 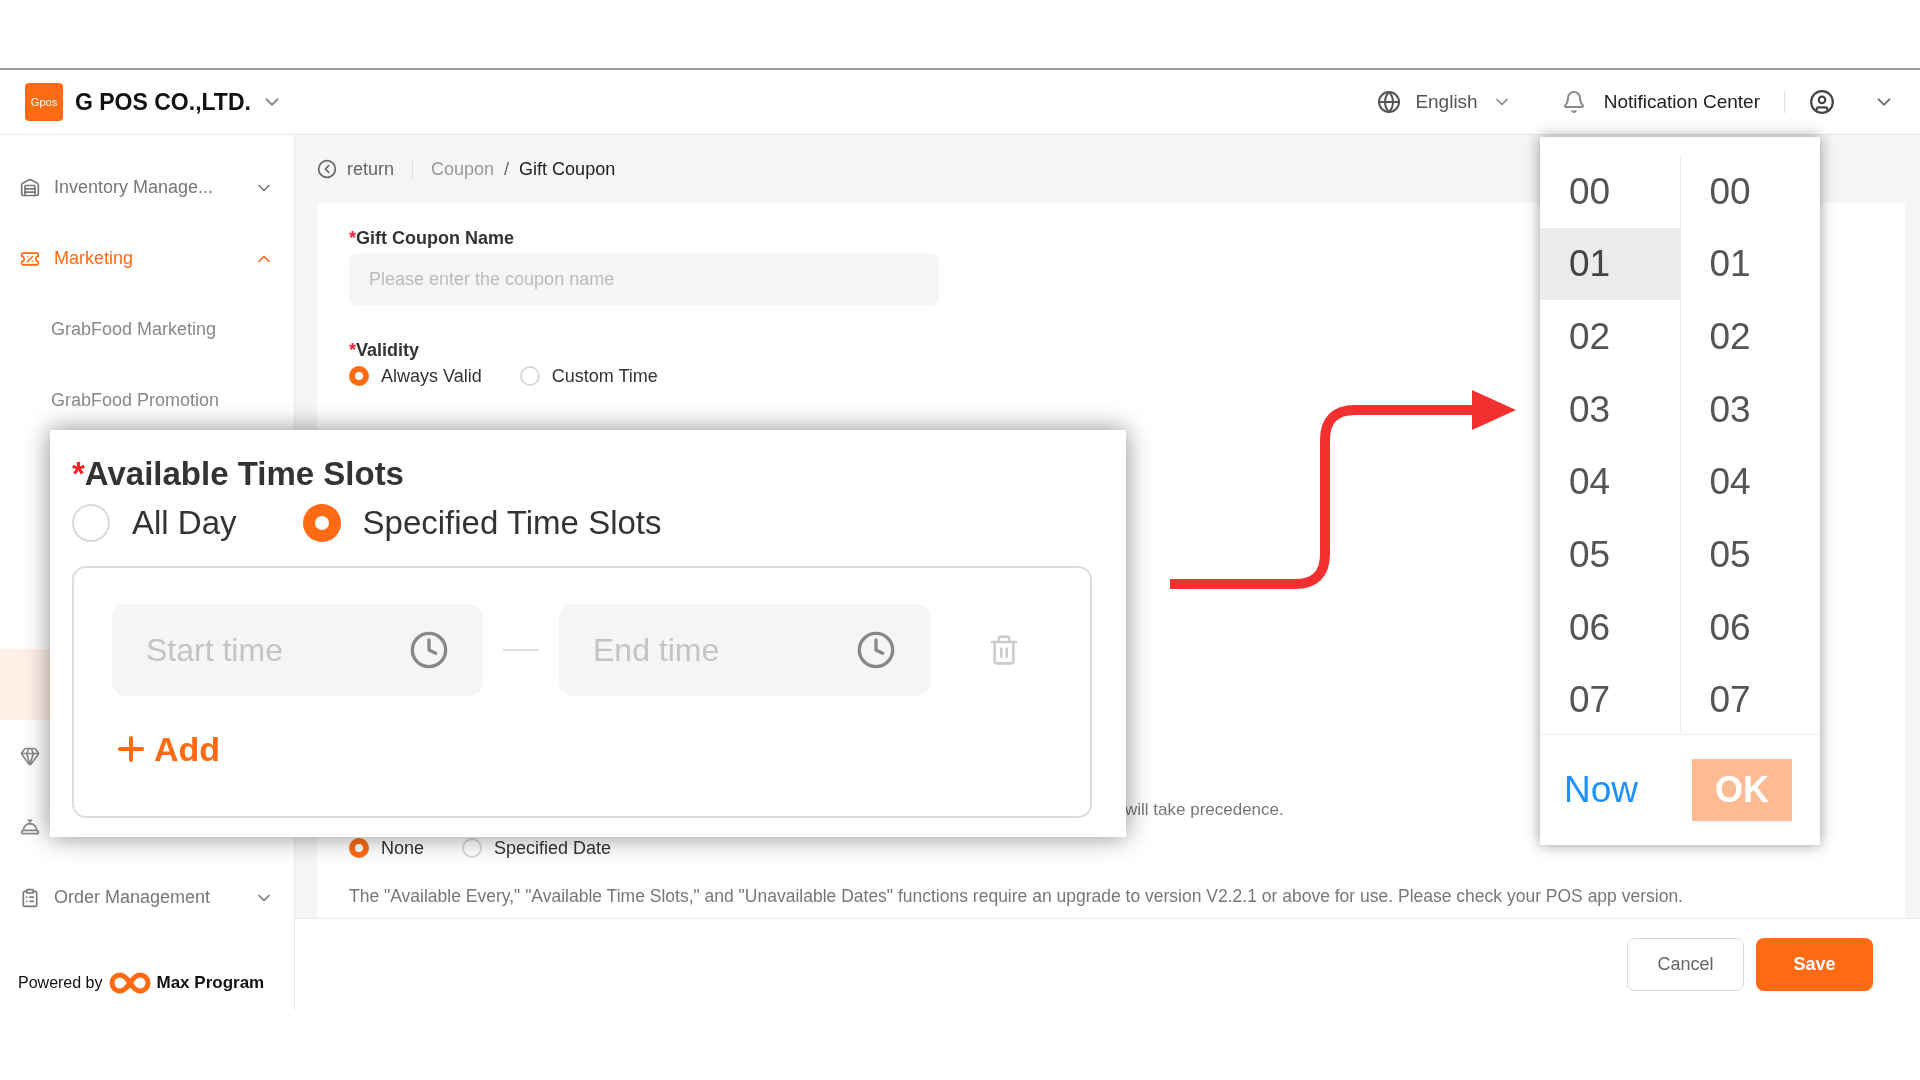 I want to click on bell-icon, so click(x=1573, y=102).